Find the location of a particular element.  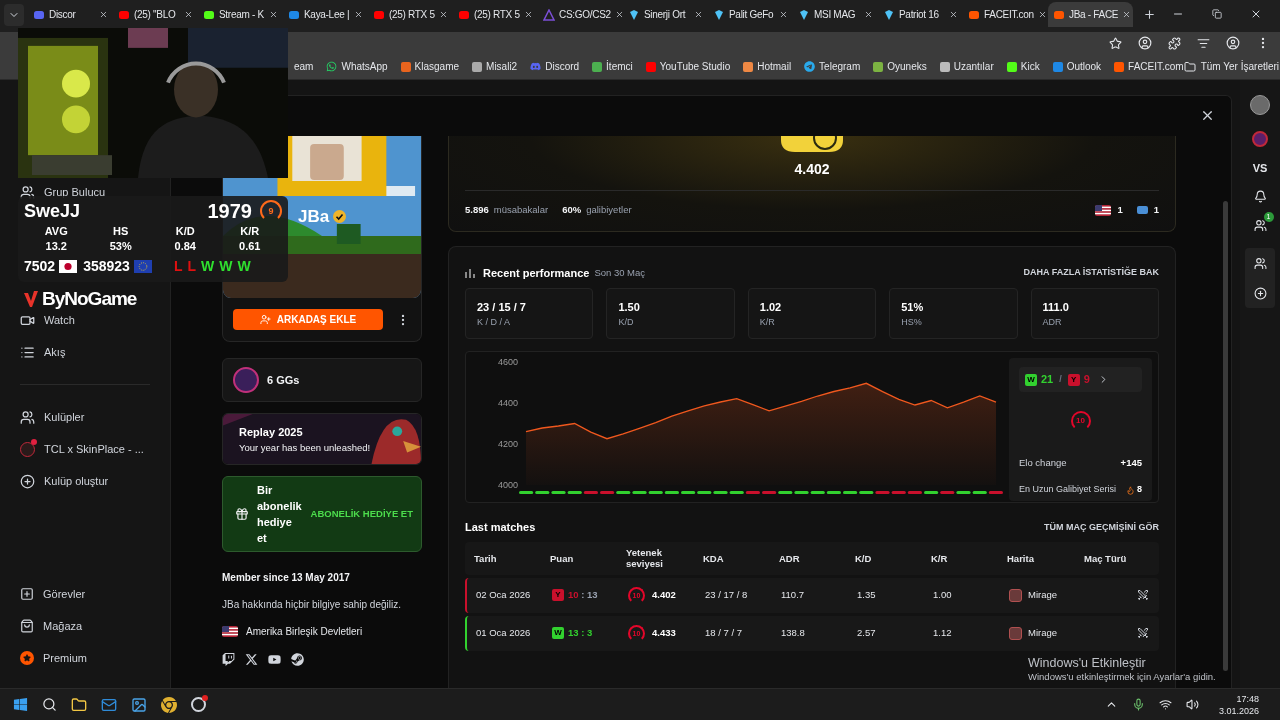

notifications-icon is located at coordinates (1260, 196).